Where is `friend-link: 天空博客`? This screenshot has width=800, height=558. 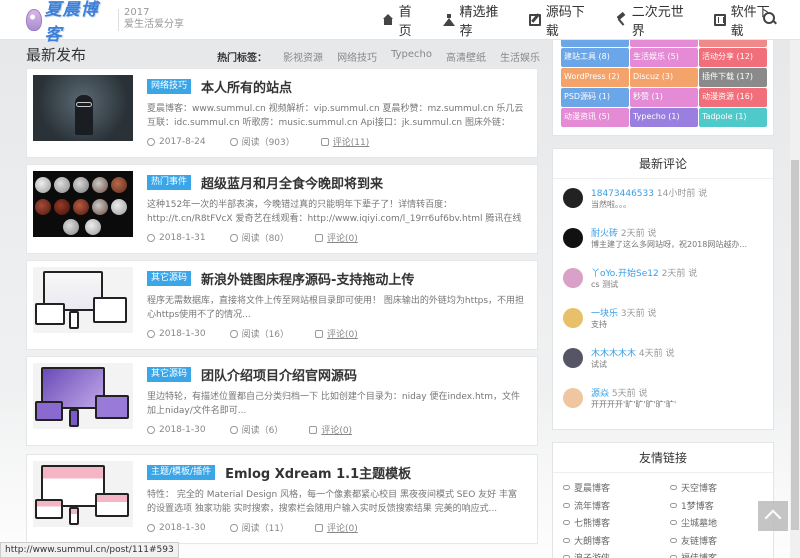
friend-link: 天空博客 is located at coordinates (723, 488).